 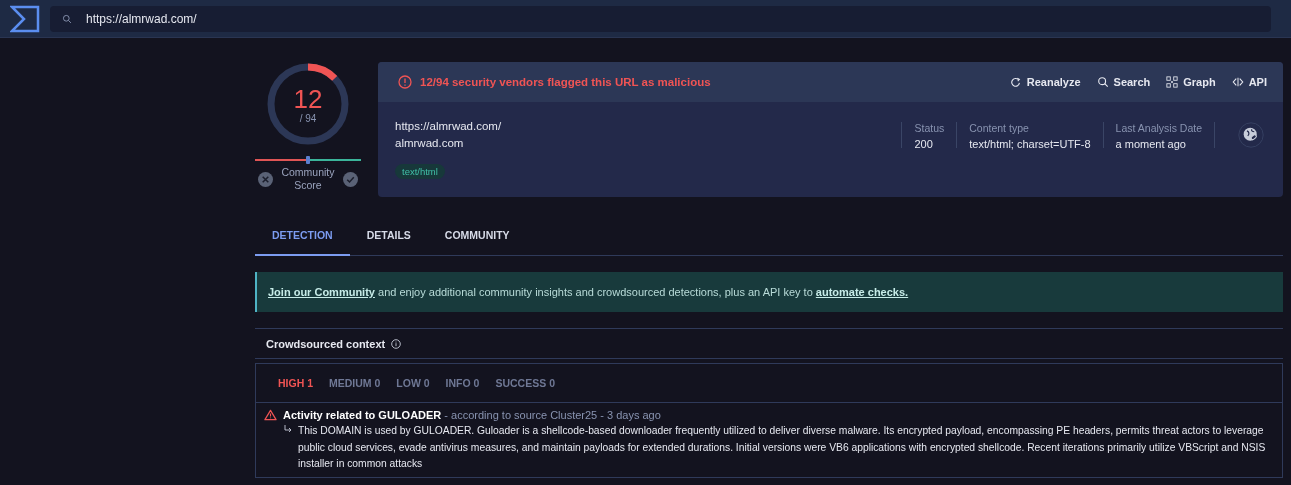 What do you see at coordinates (430, 143) in the screenshot?
I see `domain-text: almrwad.com` at bounding box center [430, 143].